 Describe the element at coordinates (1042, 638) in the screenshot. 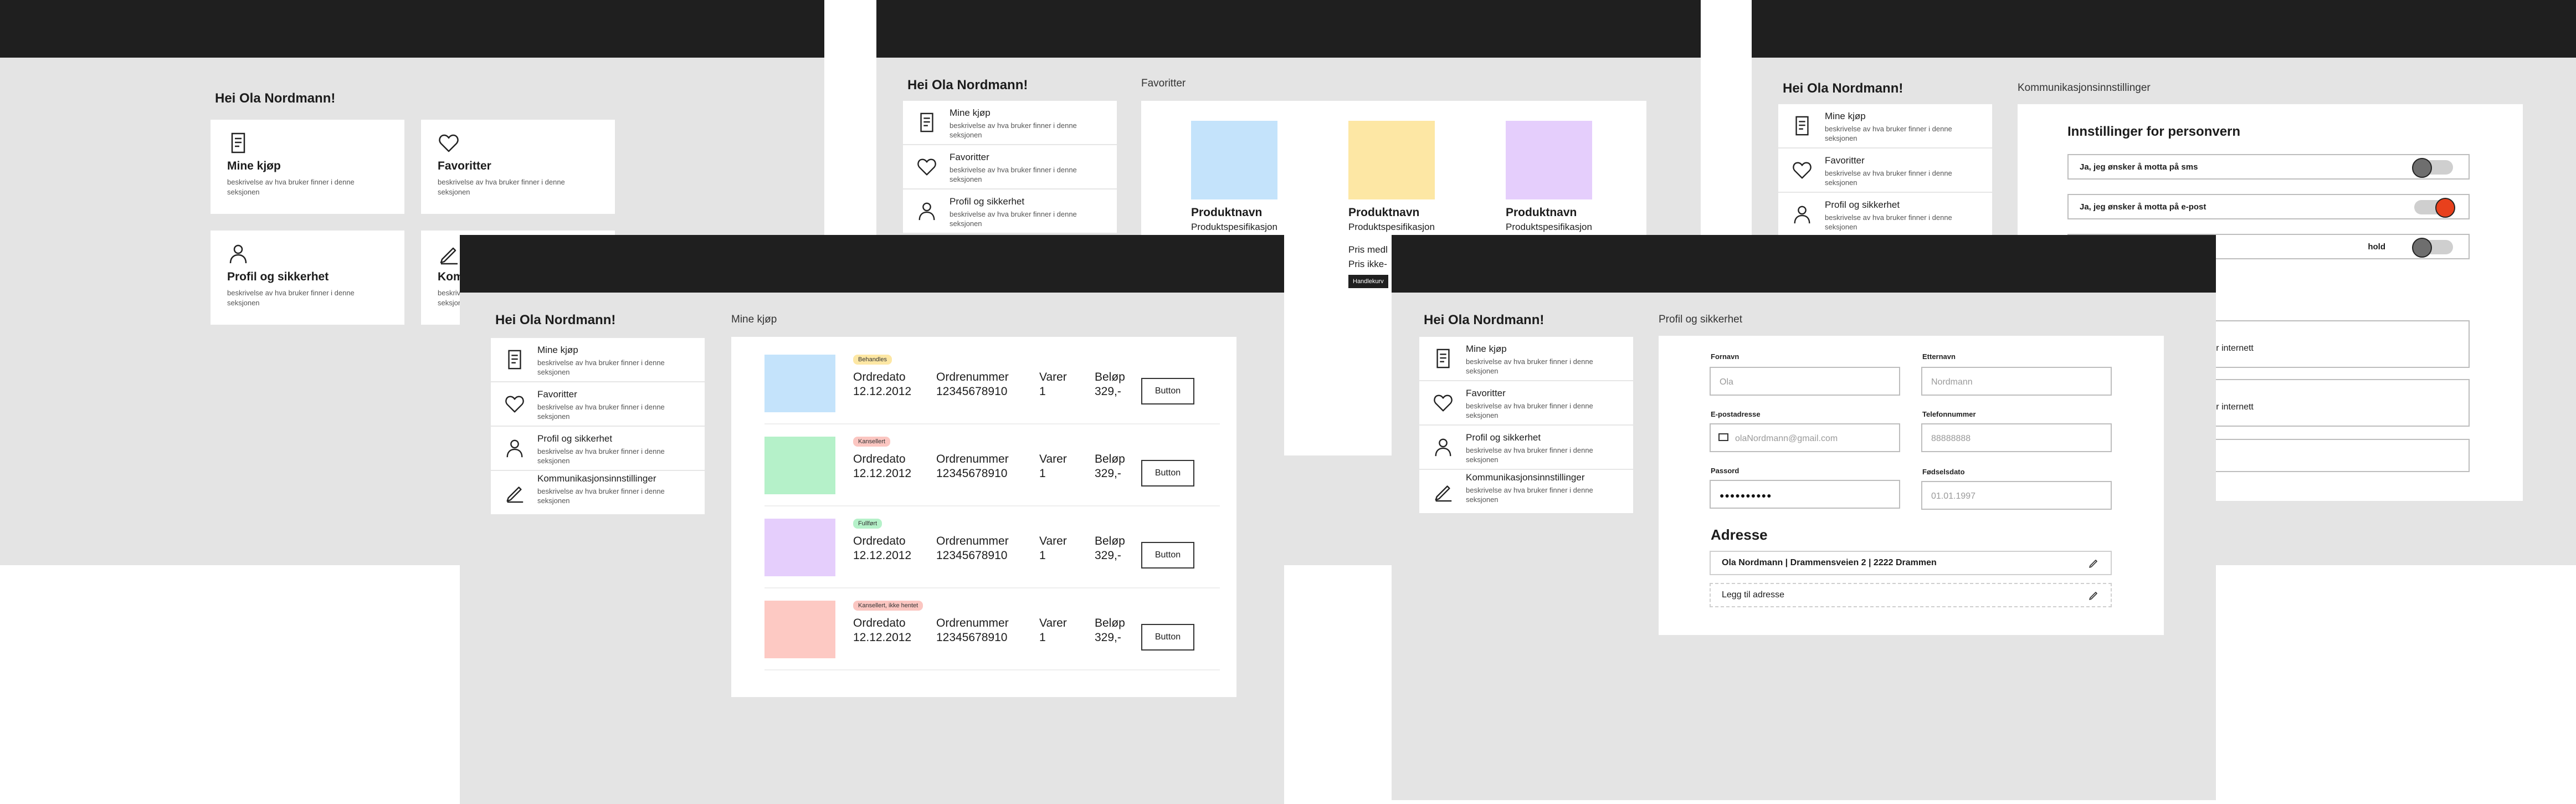

I see `col-value: 1` at that location.